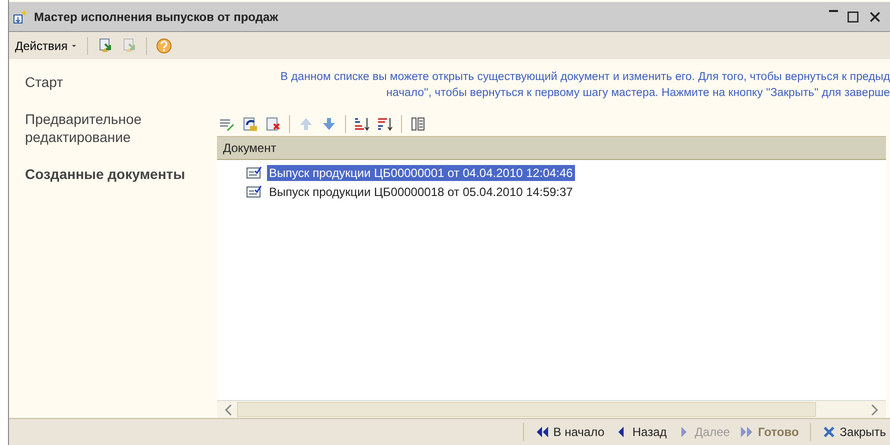 This screenshot has width=890, height=445. I want to click on table-row: Выпуск продукции ЦБ00000018 от 05.04.2010 14:59:37, so click(421, 192).